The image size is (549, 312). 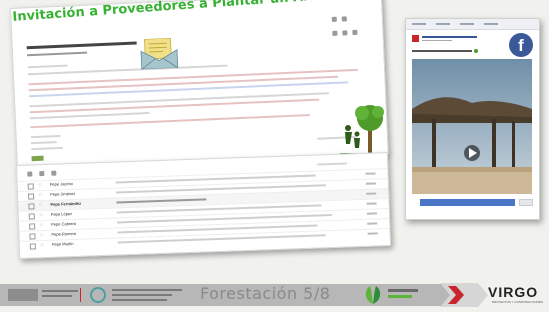 What do you see at coordinates (37, 158) in the screenshot?
I see `signature-logo` at bounding box center [37, 158].